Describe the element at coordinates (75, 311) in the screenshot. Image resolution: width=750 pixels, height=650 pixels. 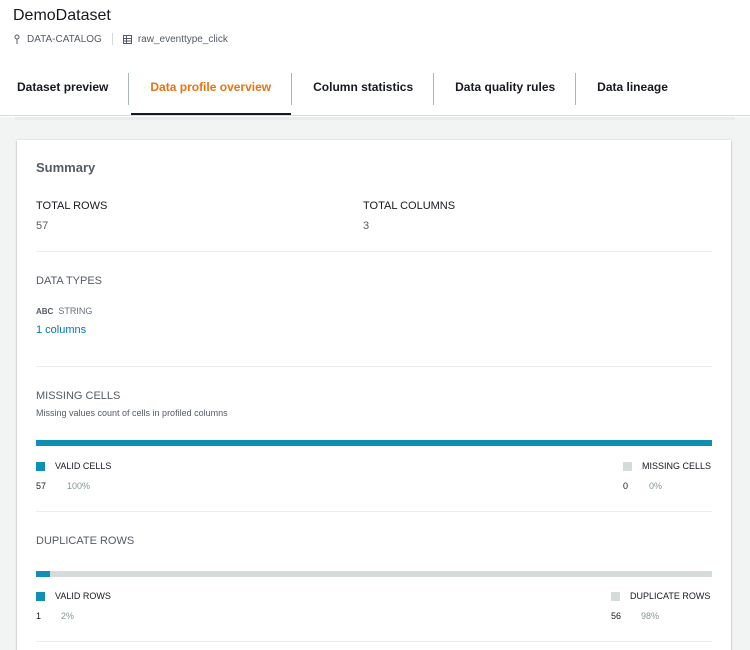
I see `data-type-name: STRING` at that location.